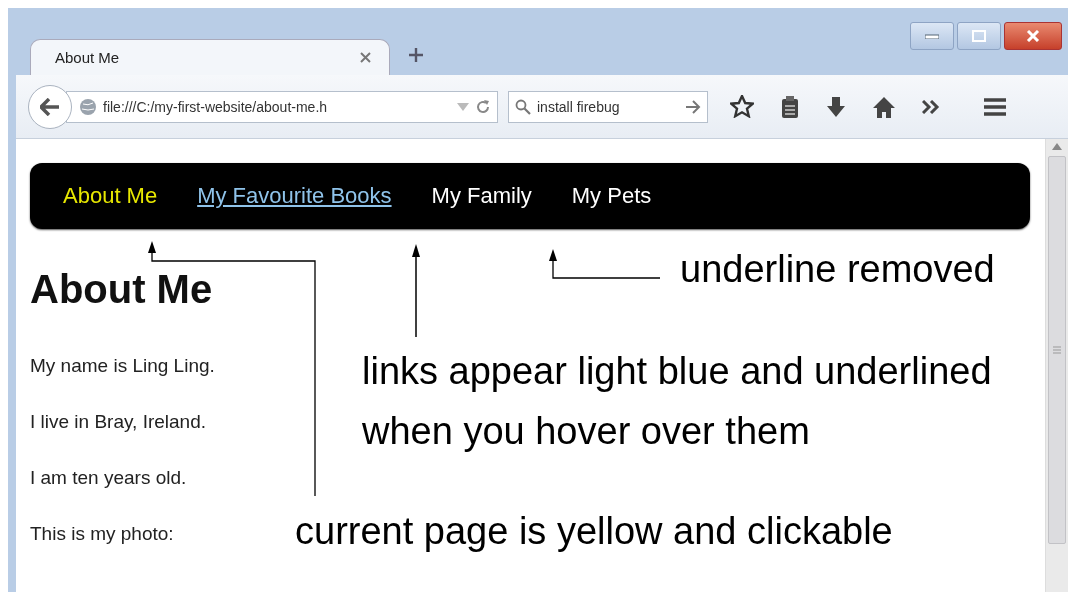  Describe the element at coordinates (836, 106) in the screenshot. I see `download-icon` at that location.